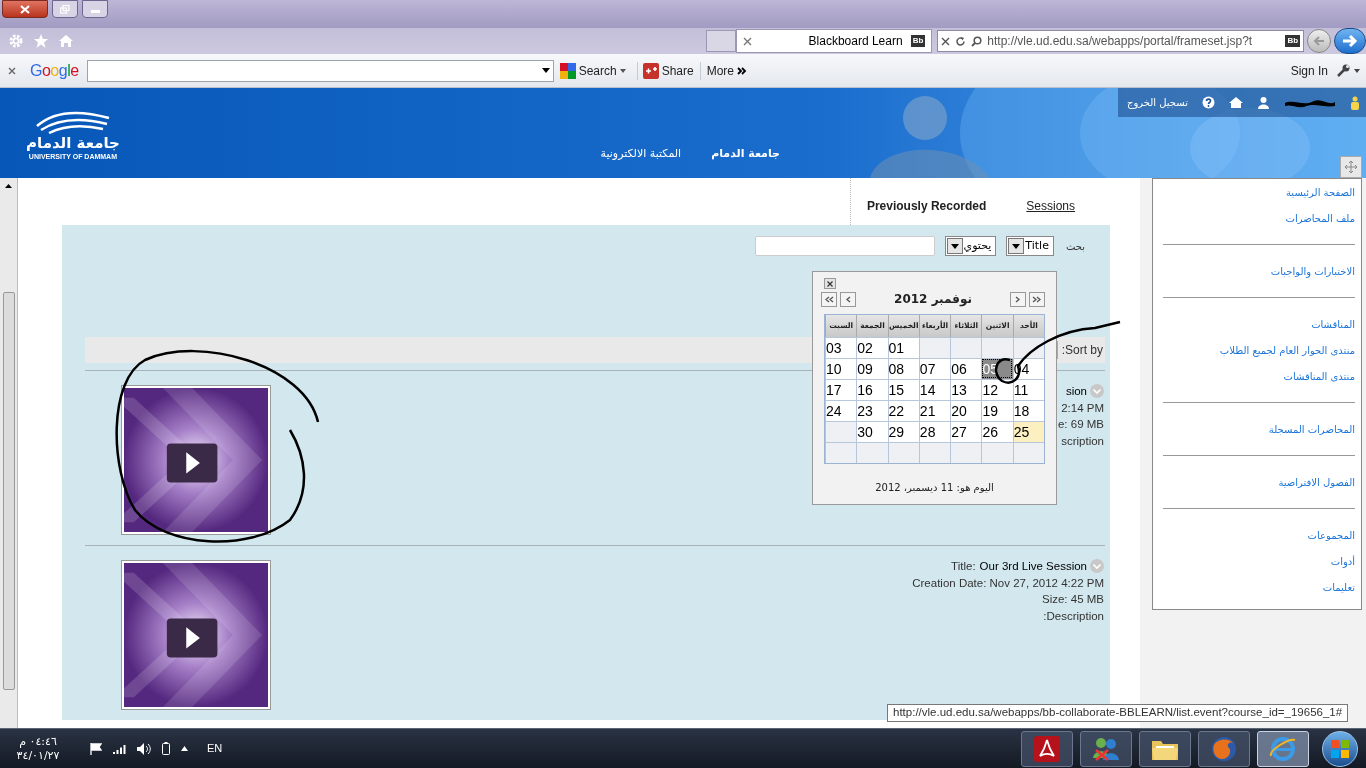 This screenshot has width=1366, height=768. I want to click on calendar-day: 14, so click(934, 389).